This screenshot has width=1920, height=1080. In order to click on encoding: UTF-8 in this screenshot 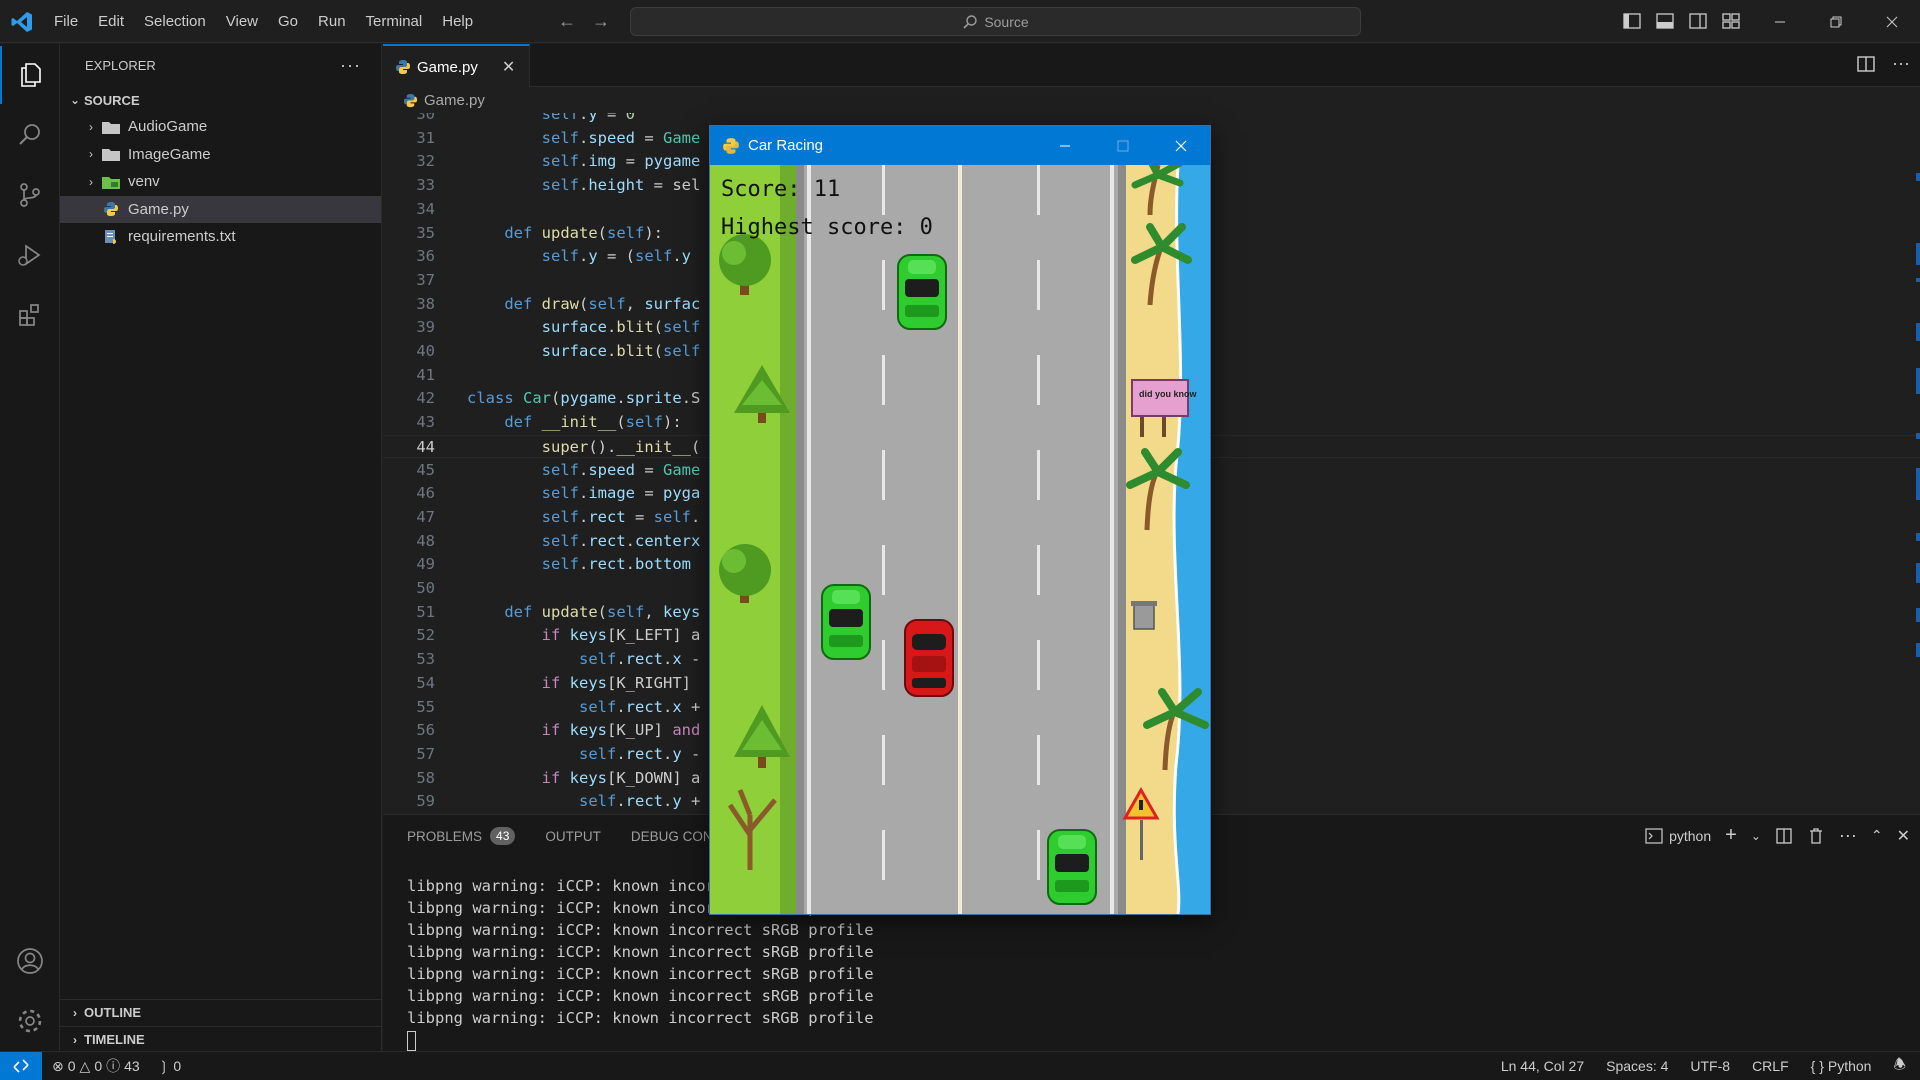, I will do `click(1710, 1066)`.